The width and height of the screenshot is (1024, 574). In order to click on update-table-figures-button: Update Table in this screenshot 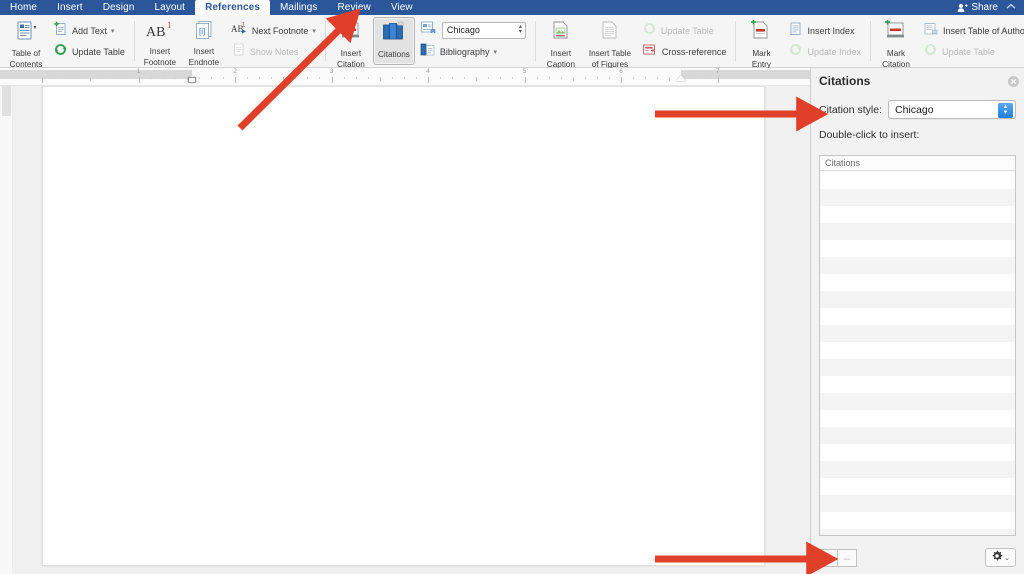, I will do `click(684, 31)`.